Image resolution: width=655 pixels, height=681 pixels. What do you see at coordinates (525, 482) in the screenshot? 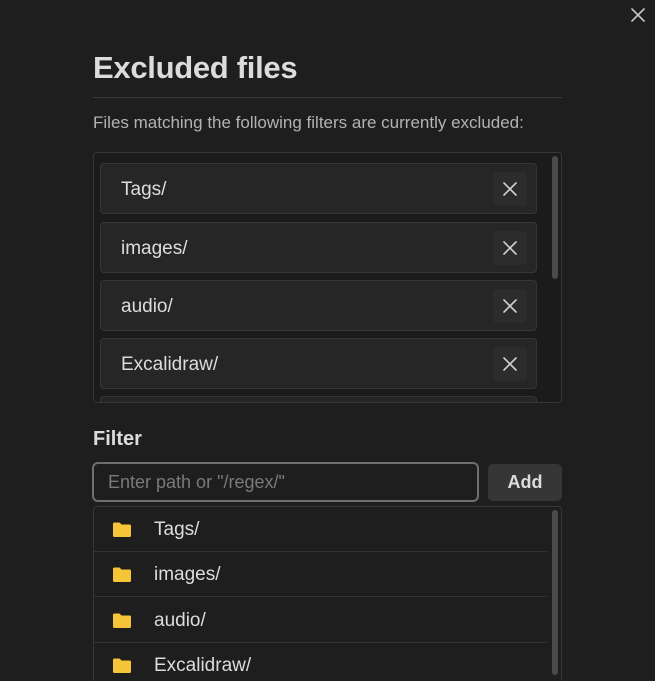
I see `add-filter-button: Add` at bounding box center [525, 482].